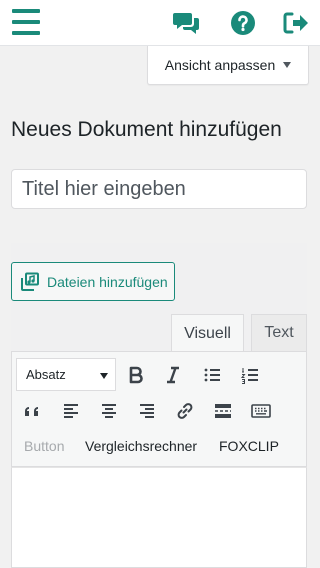 This screenshot has height=568, width=320. I want to click on screen-options-label: Ansicht anpassen, so click(220, 65).